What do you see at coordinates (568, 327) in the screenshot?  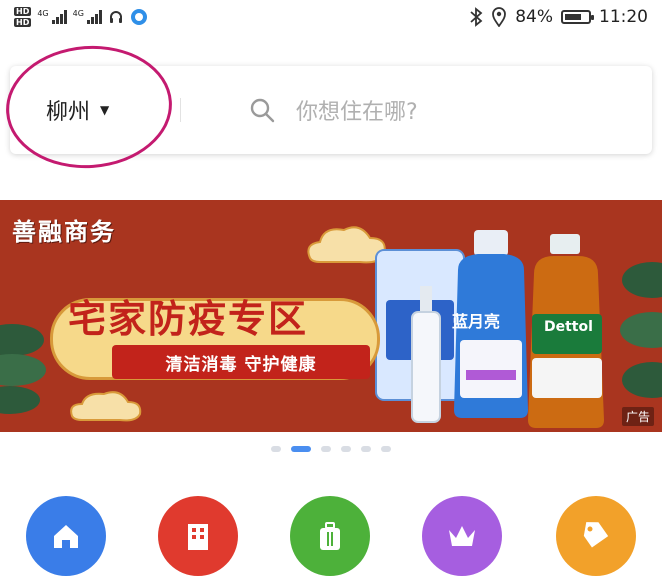 I see `product-label-2: Dettol` at bounding box center [568, 327].